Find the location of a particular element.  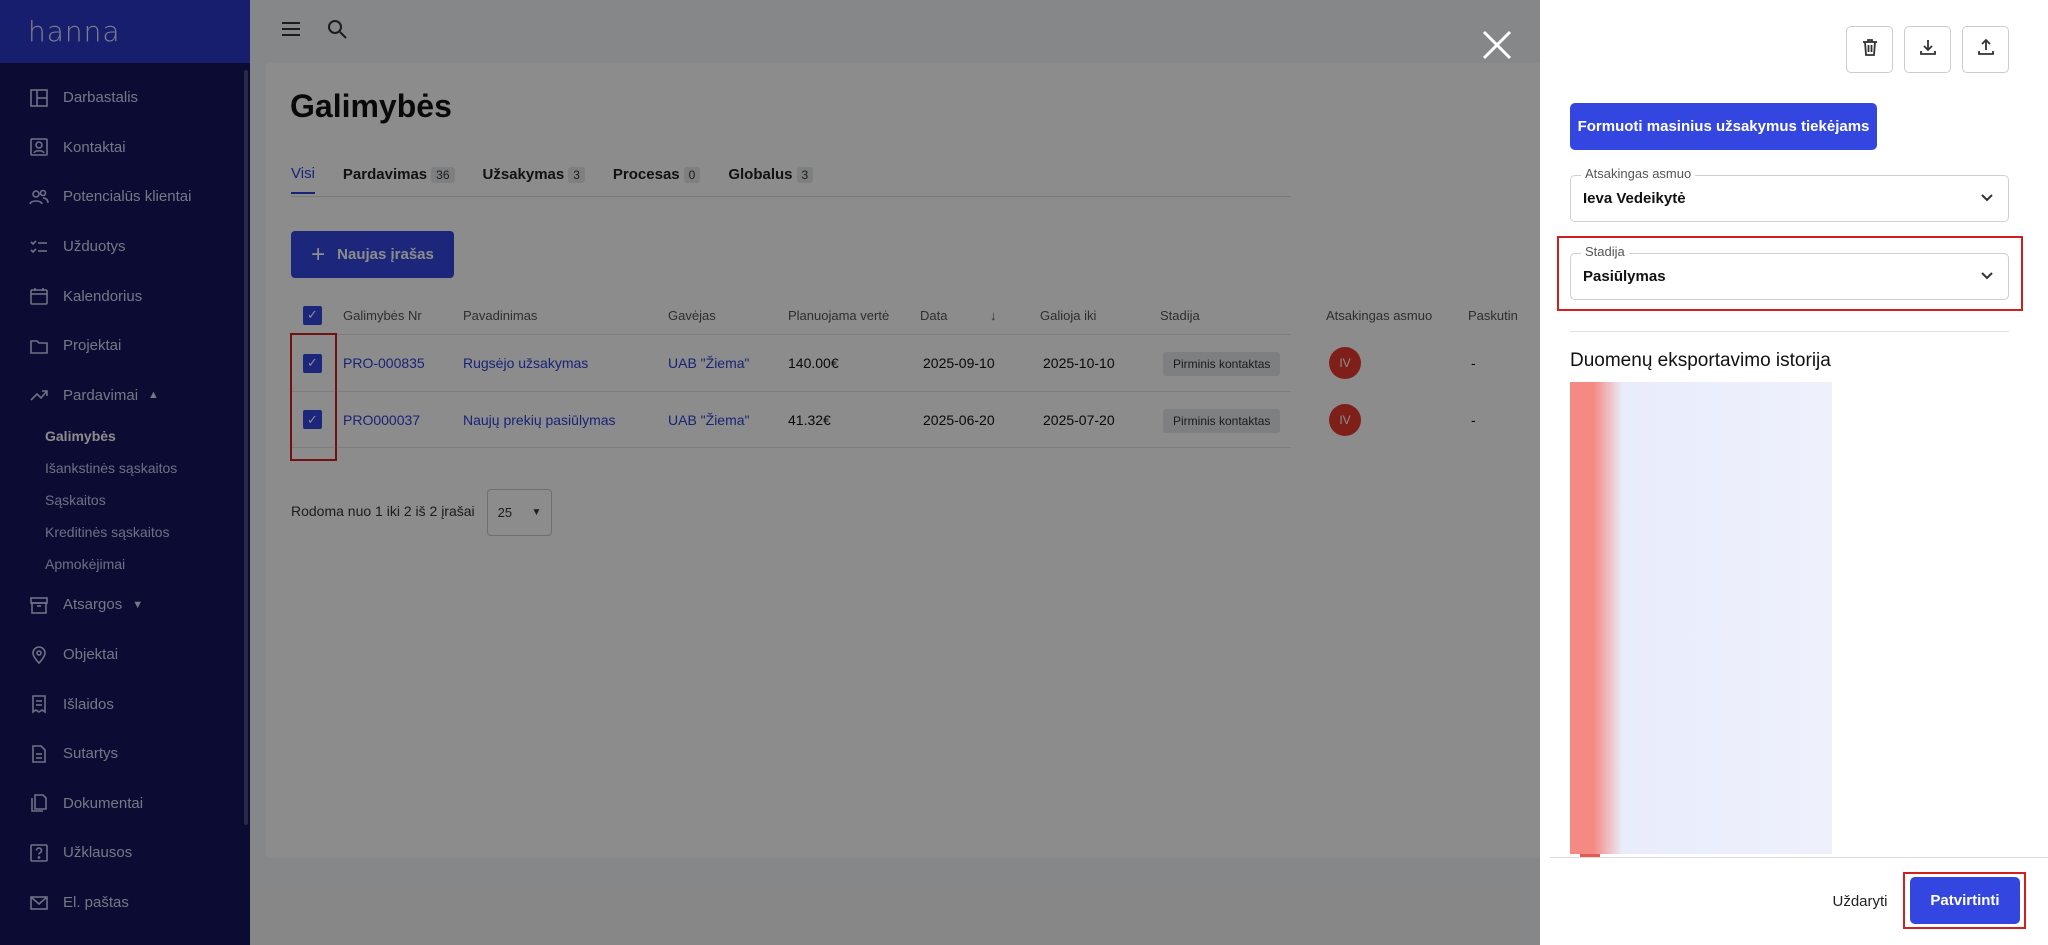

upload-button is located at coordinates (1985, 49).